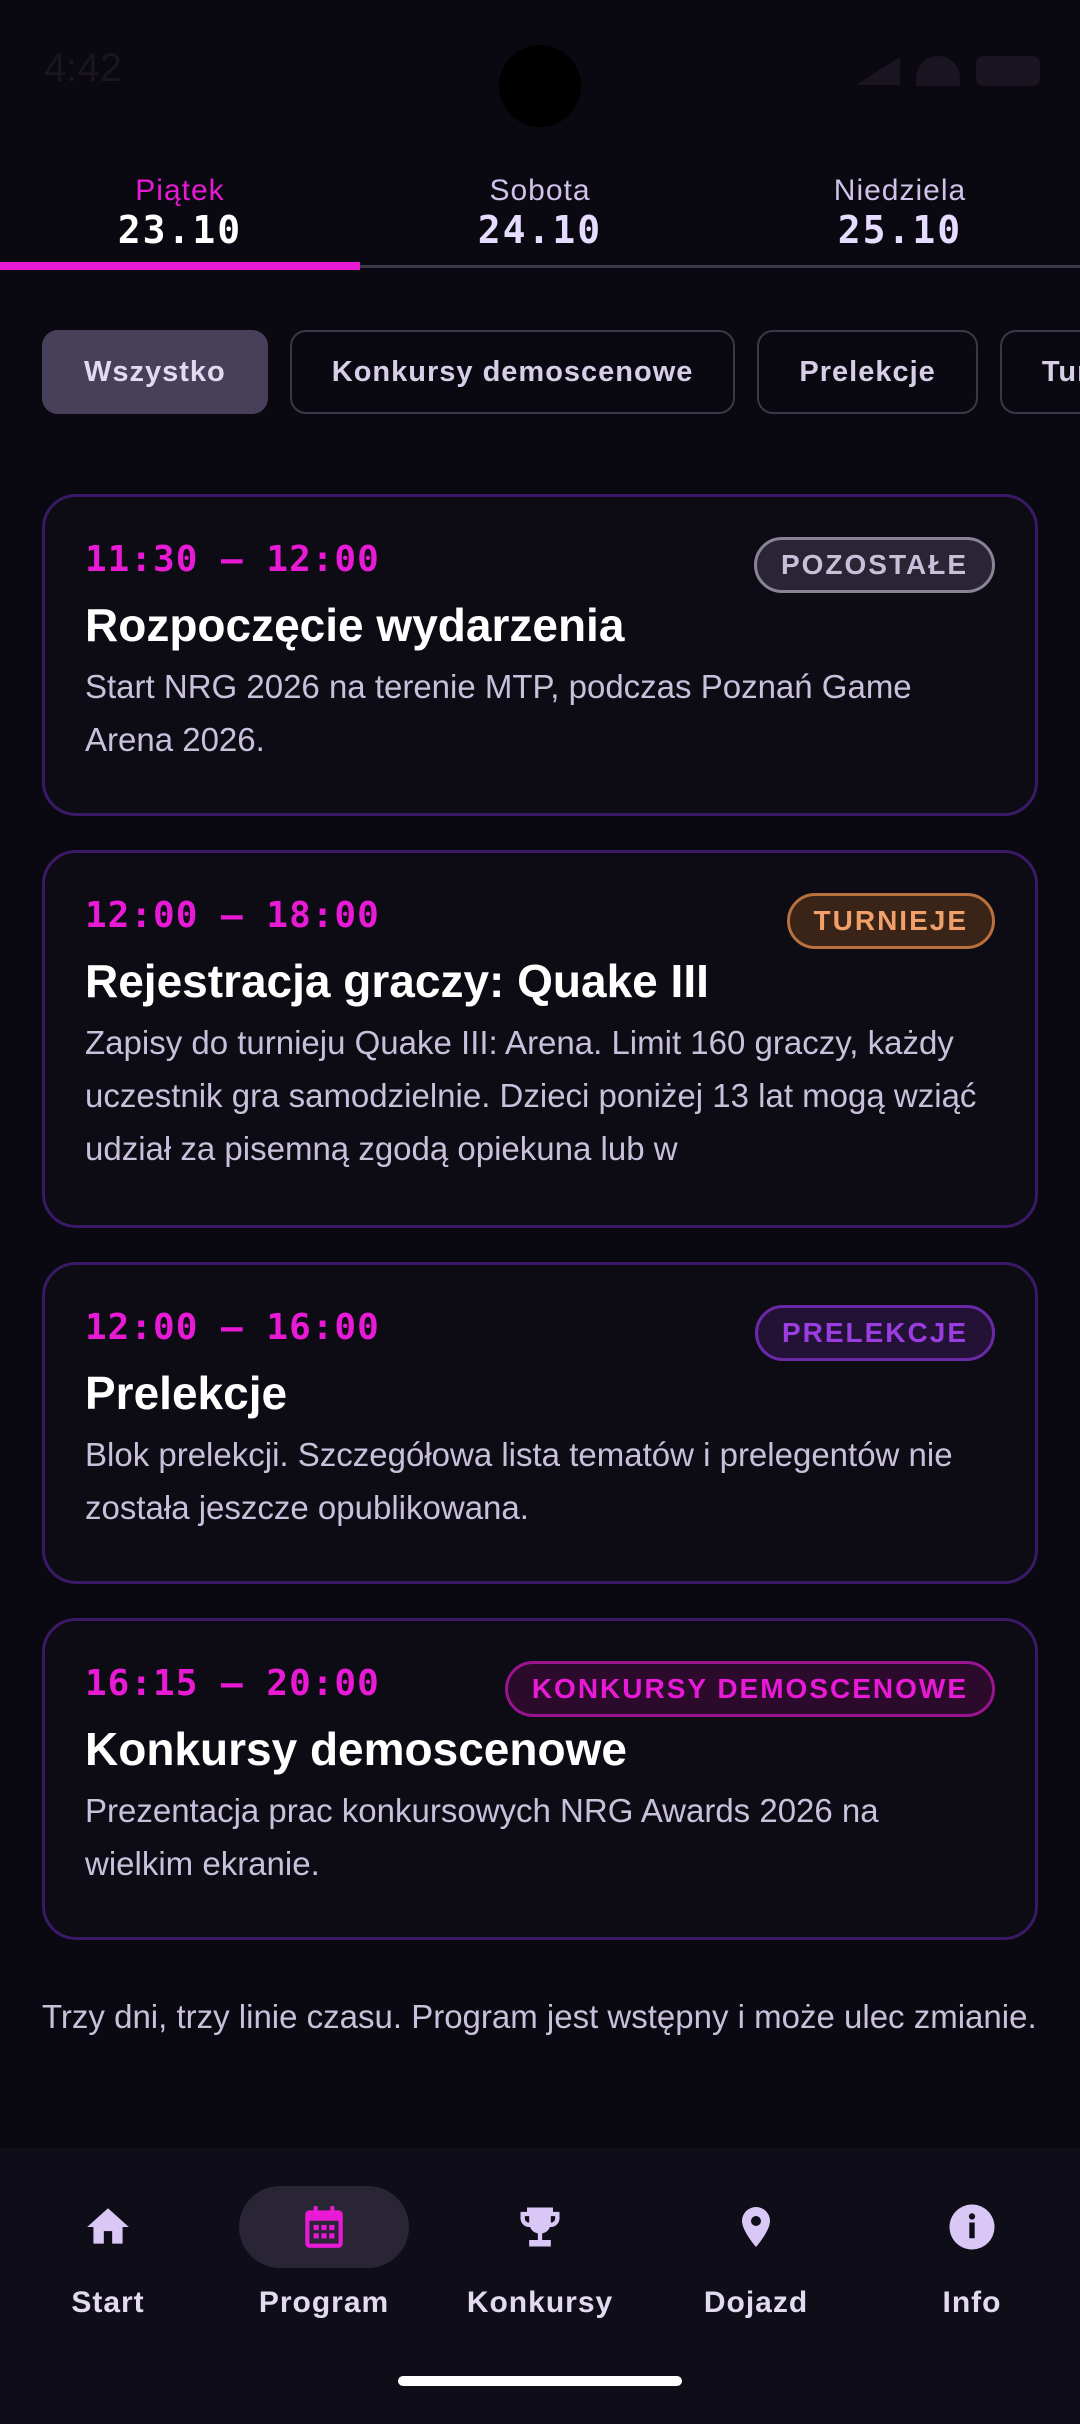 This screenshot has height=2424, width=1080. I want to click on day-name: Niedziela, so click(900, 190).